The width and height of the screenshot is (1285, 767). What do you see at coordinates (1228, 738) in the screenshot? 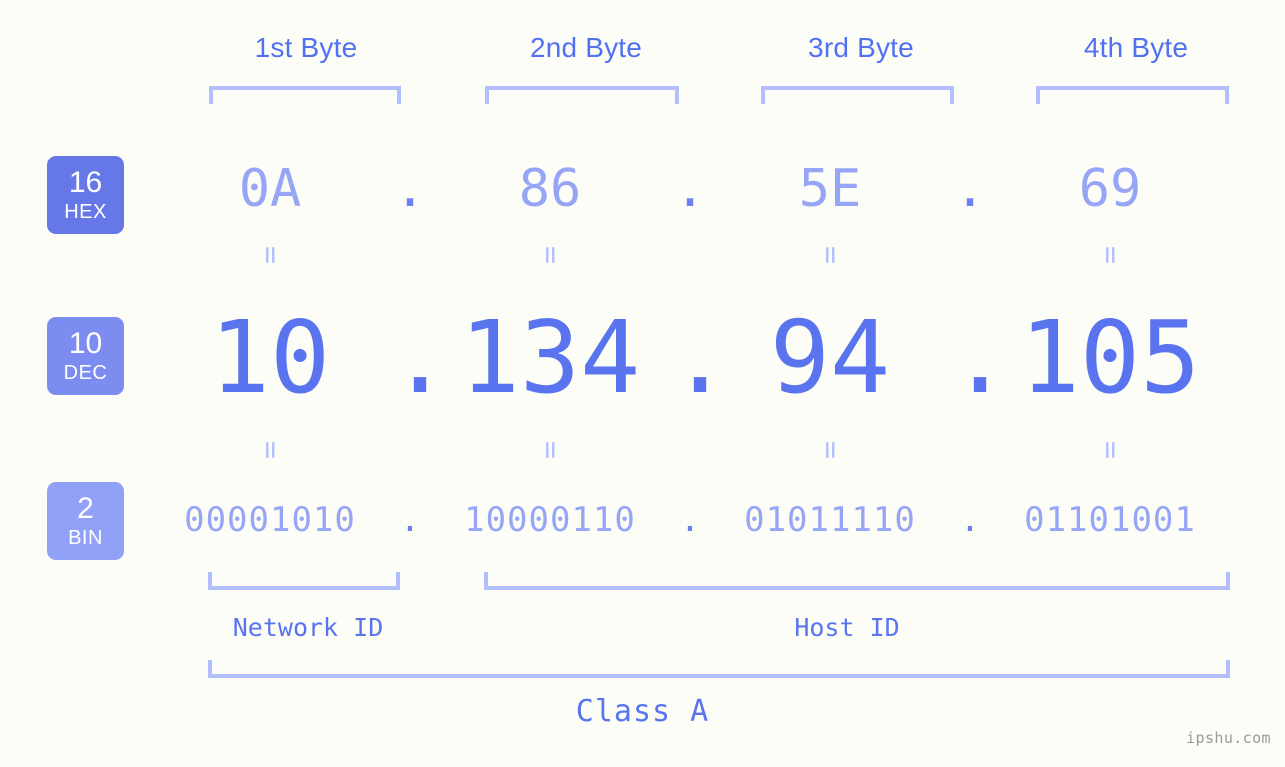
I see `site-watermark: ipshu.com` at bounding box center [1228, 738].